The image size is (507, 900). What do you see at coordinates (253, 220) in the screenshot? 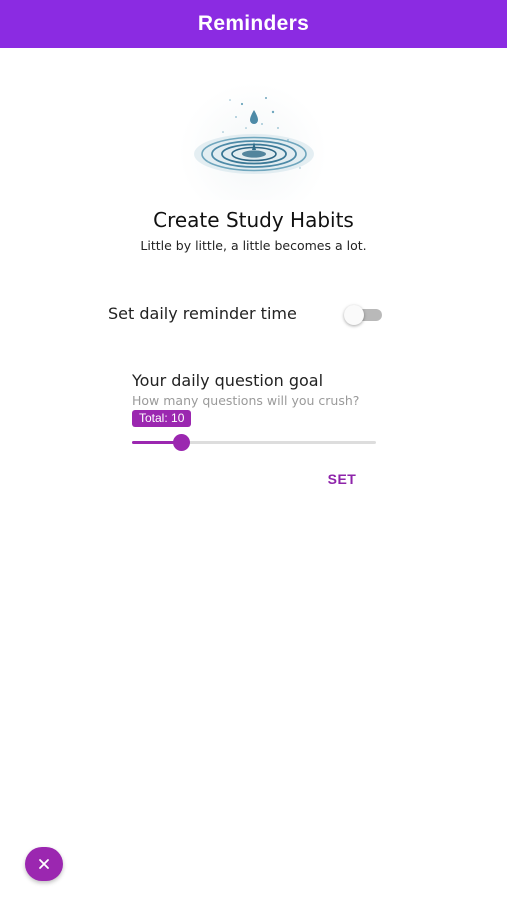
I see `hero-headline: Create Study Habits` at bounding box center [253, 220].